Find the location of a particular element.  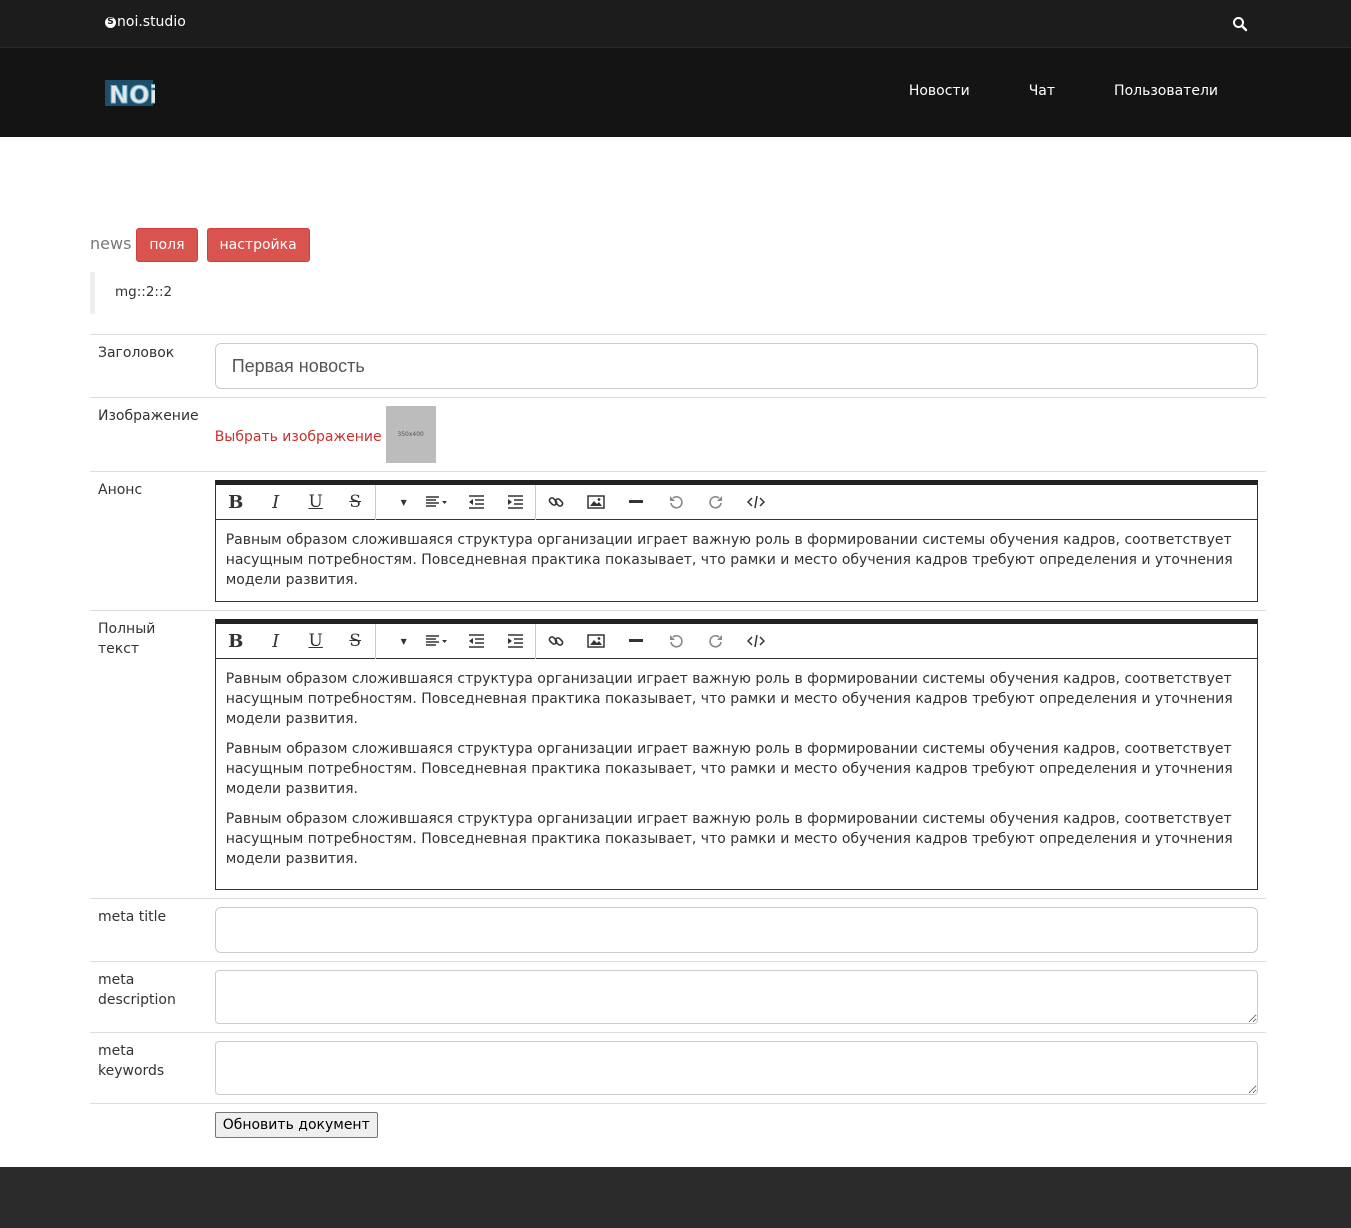

form-row-submit: Обновить документ is located at coordinates (678, 1124).